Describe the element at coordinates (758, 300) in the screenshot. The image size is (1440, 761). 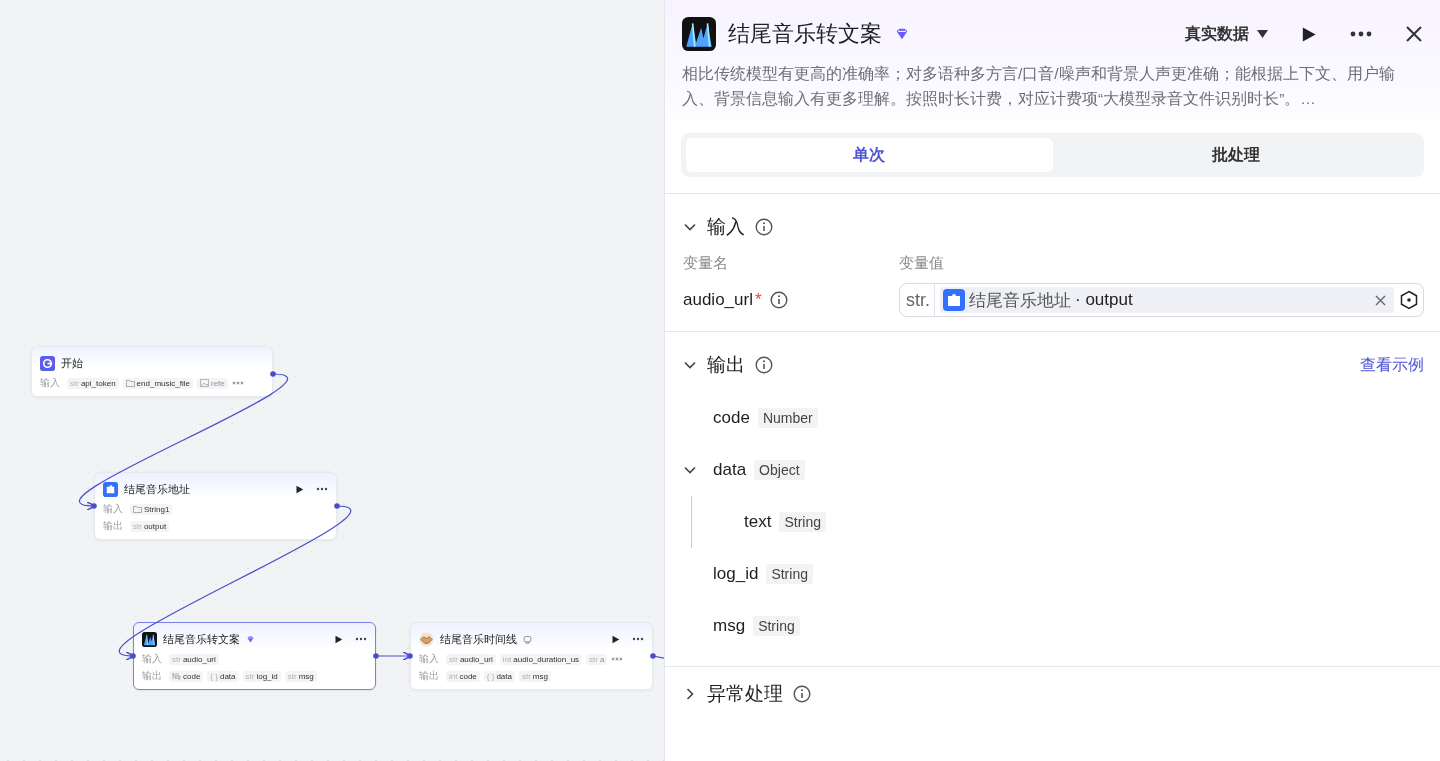
I see `required-mark: *` at that location.